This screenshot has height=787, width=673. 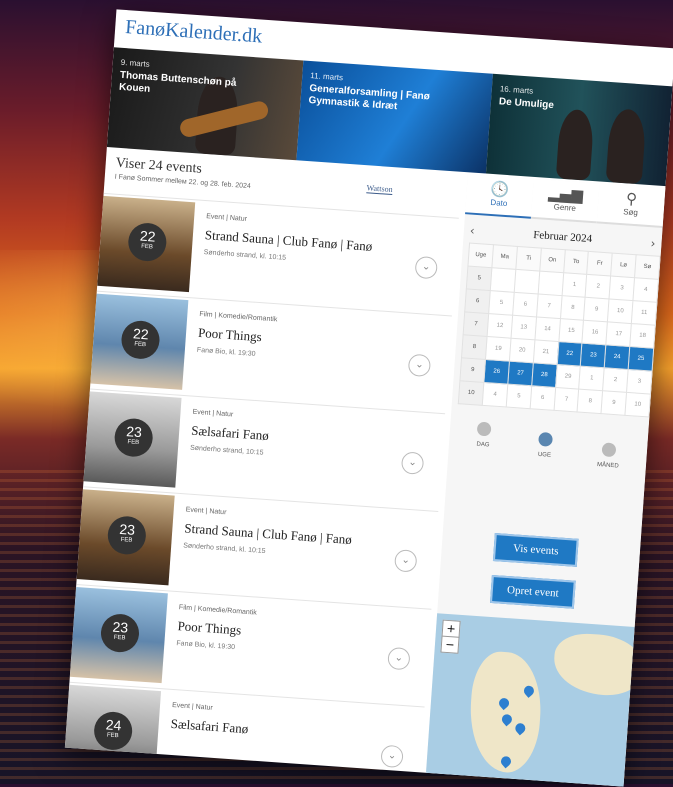 I want to click on zoom-out-button: −, so click(x=450, y=644).